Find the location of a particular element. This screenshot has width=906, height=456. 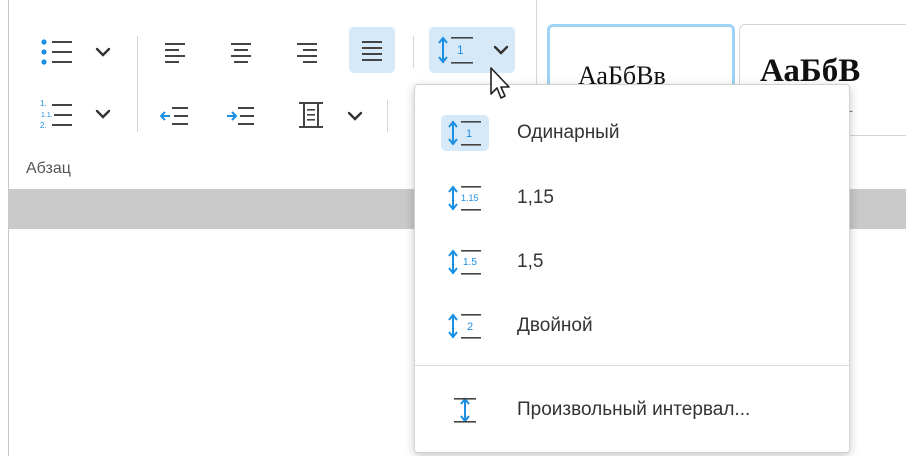

increase-indent-button is located at coordinates (241, 116).